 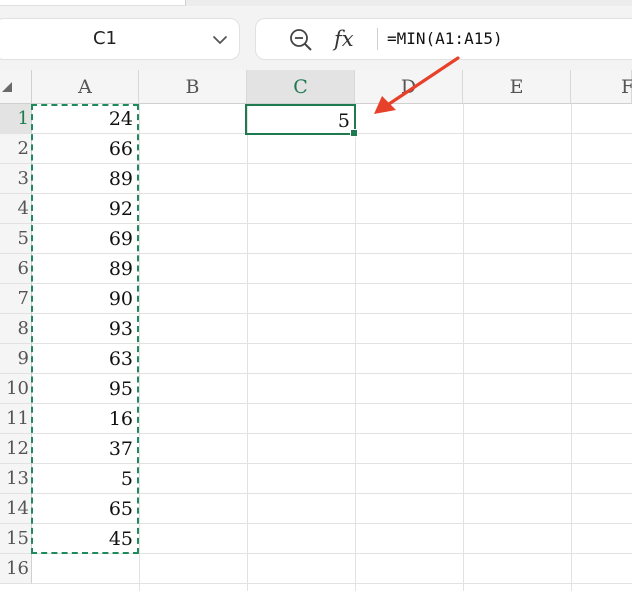 I want to click on row-number: 12, so click(x=17, y=448).